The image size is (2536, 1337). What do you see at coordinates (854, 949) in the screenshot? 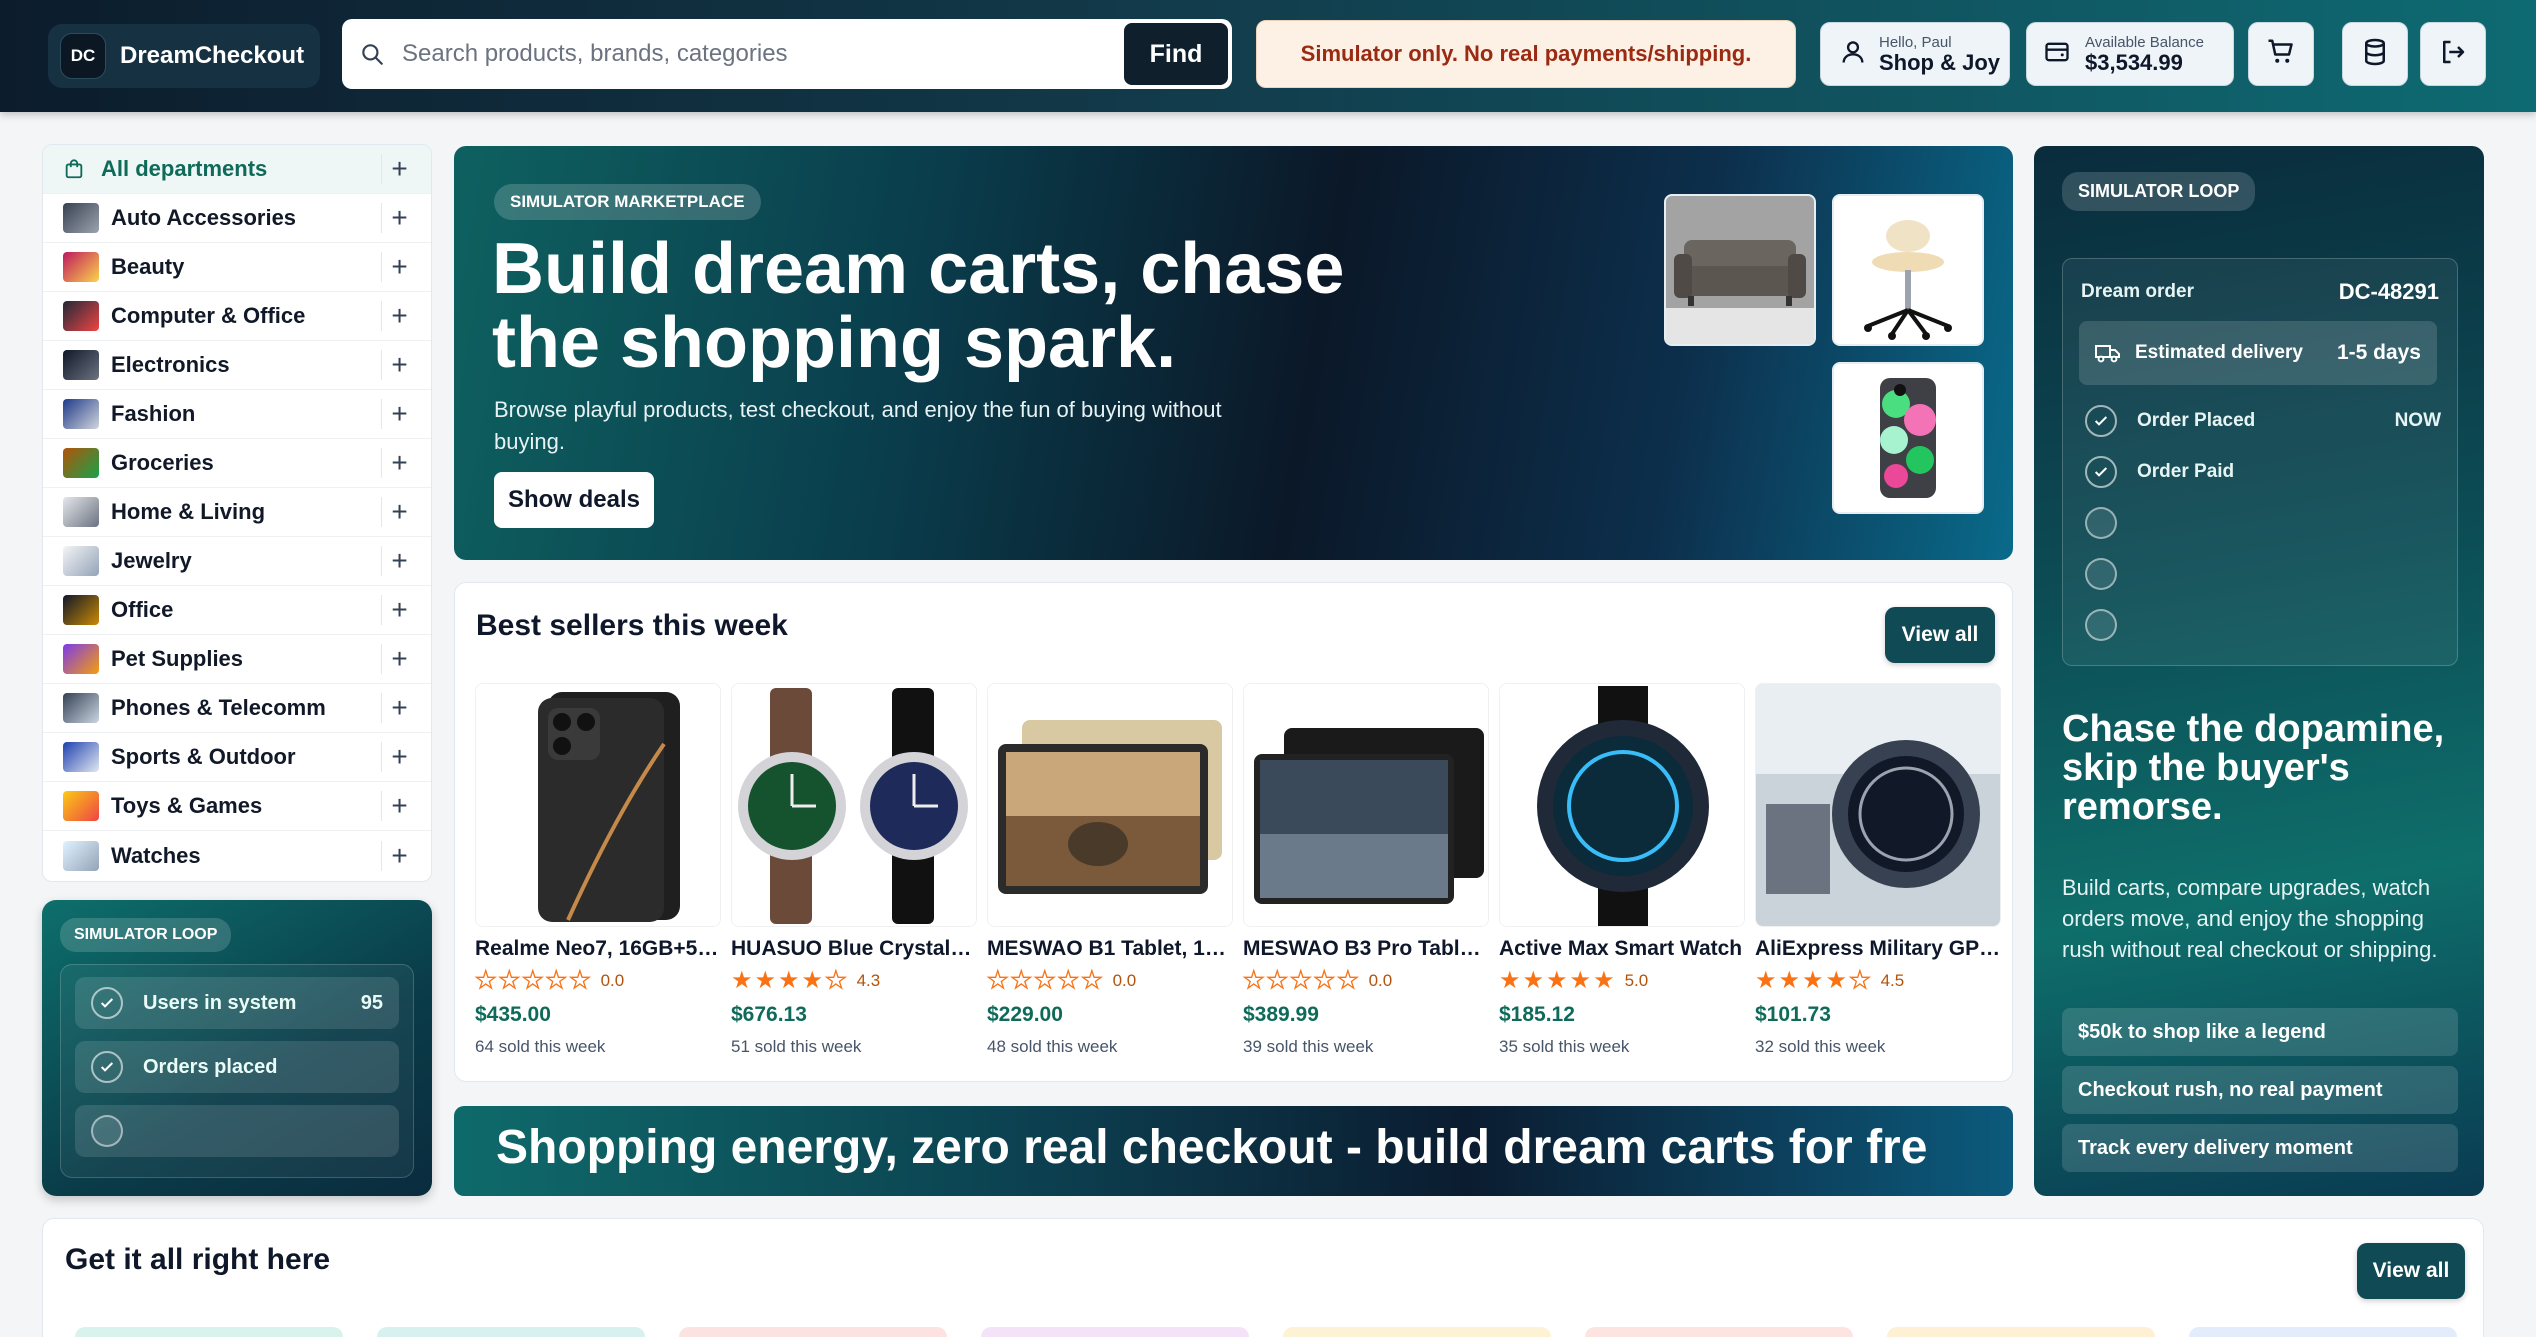
I see `product-name: HUASUO Blue Crystal Steel Watch` at bounding box center [854, 949].